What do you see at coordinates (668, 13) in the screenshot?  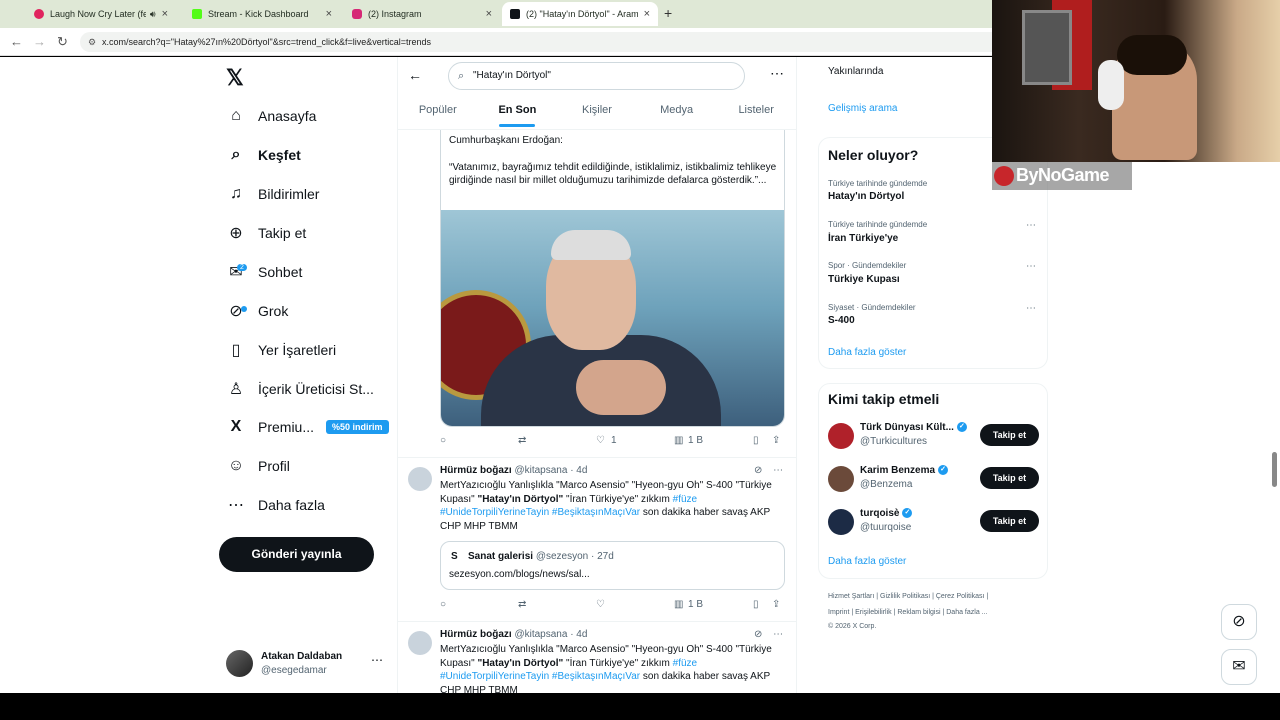 I see `new-tab-icon: +` at bounding box center [668, 13].